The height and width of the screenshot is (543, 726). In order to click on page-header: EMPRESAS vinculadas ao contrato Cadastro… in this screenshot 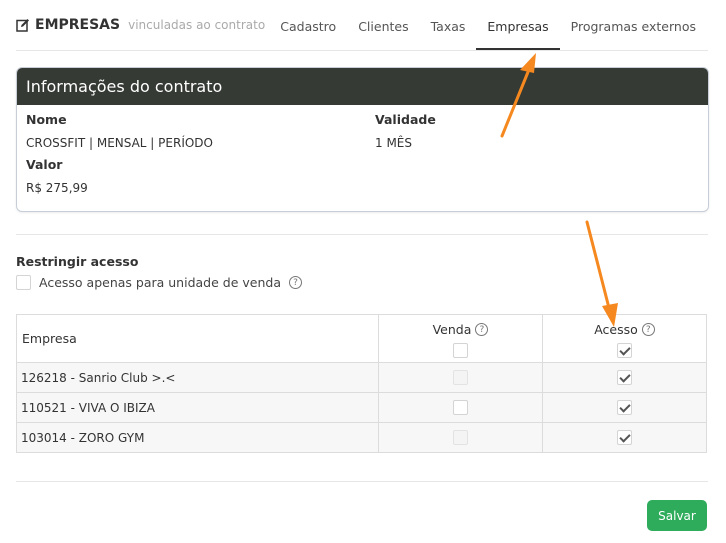, I will do `click(362, 25)`.